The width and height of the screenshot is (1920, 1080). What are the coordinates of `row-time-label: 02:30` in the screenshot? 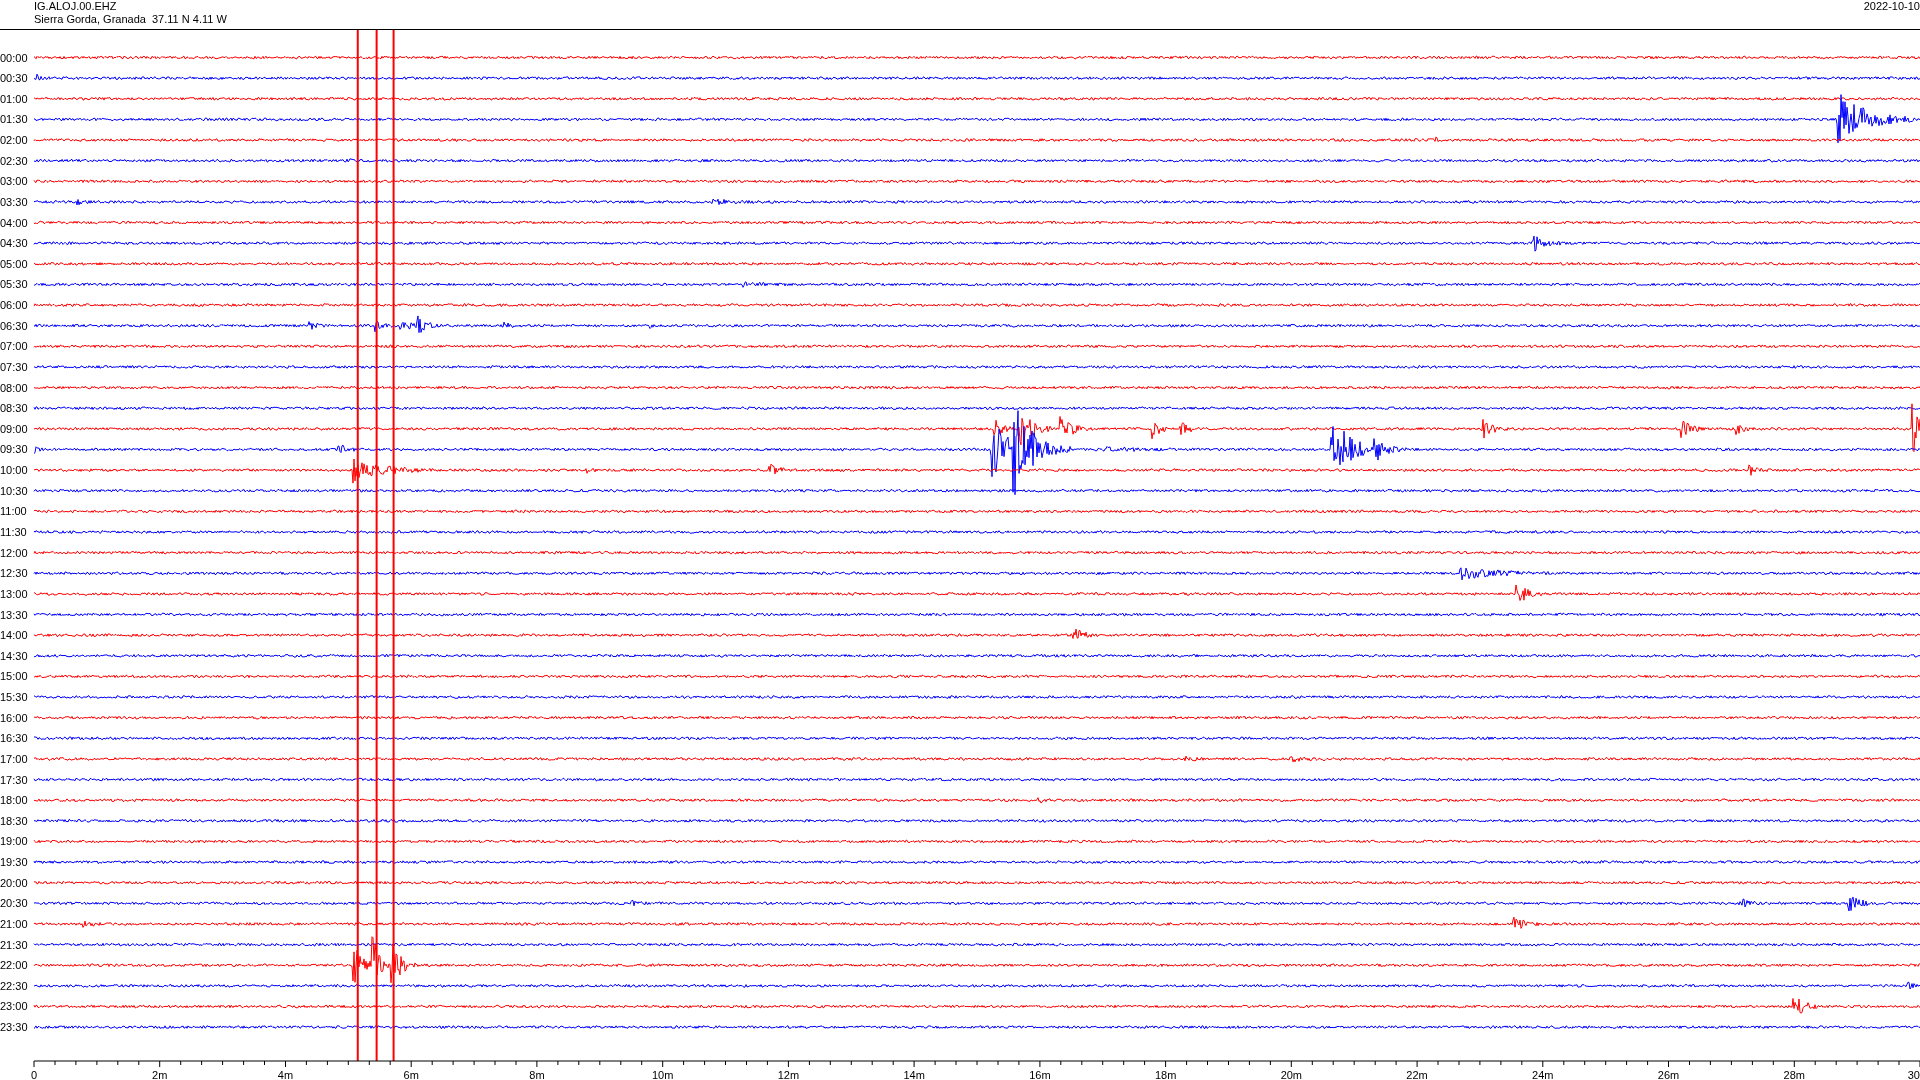 It's located at (14, 160).